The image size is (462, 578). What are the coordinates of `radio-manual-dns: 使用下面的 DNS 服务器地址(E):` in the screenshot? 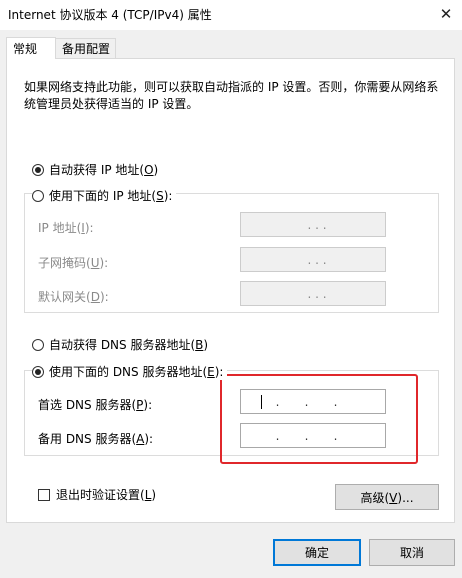 It's located at (130, 371).